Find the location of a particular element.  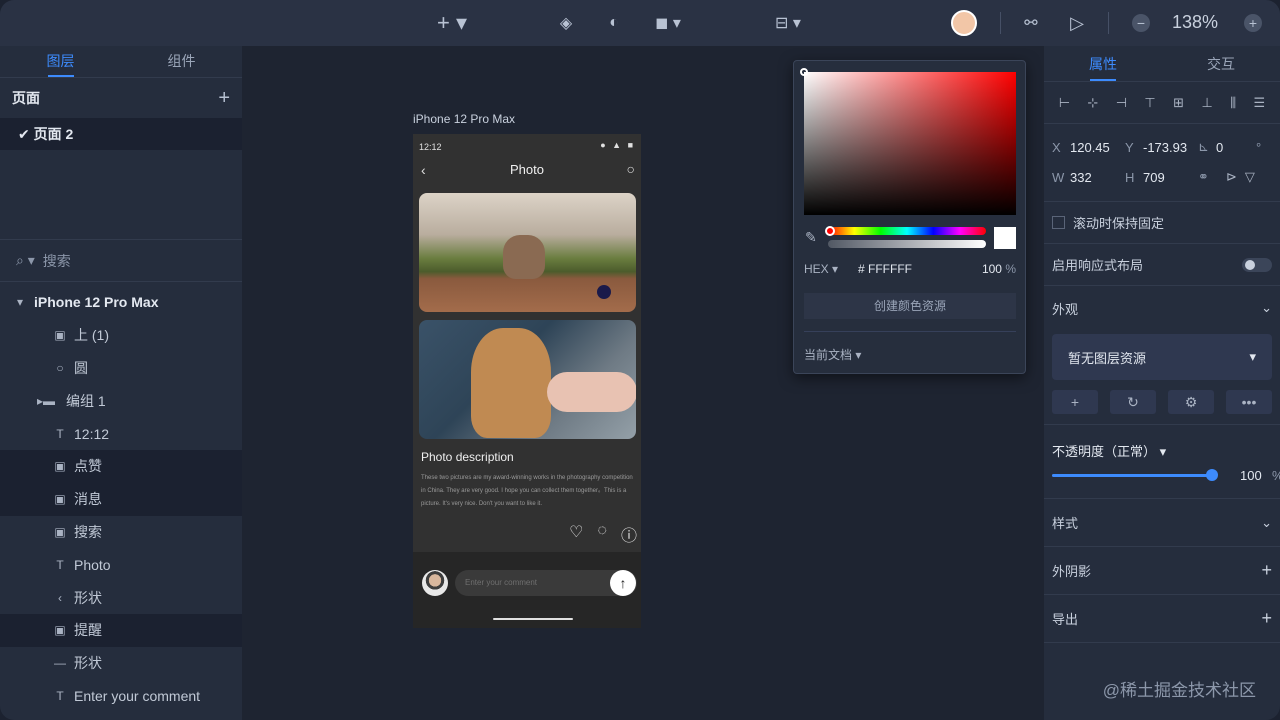

alpha-slider is located at coordinates (907, 244).